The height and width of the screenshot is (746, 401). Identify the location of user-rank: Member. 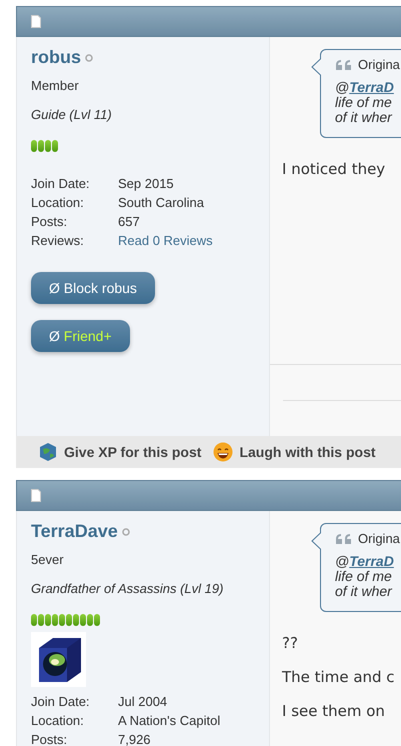
(55, 85).